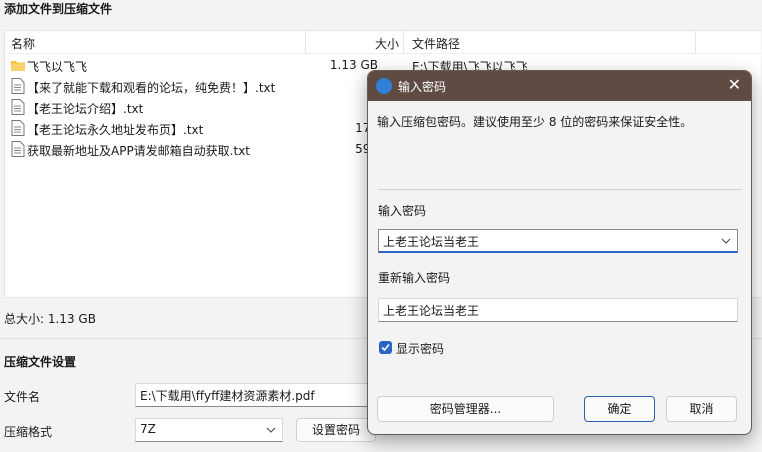 The height and width of the screenshot is (452, 762). I want to click on show-password-label: 显示密码, so click(420, 348).